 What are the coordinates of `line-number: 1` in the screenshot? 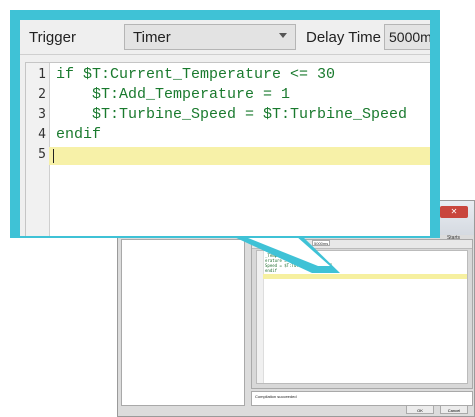 It's located at (42, 74).